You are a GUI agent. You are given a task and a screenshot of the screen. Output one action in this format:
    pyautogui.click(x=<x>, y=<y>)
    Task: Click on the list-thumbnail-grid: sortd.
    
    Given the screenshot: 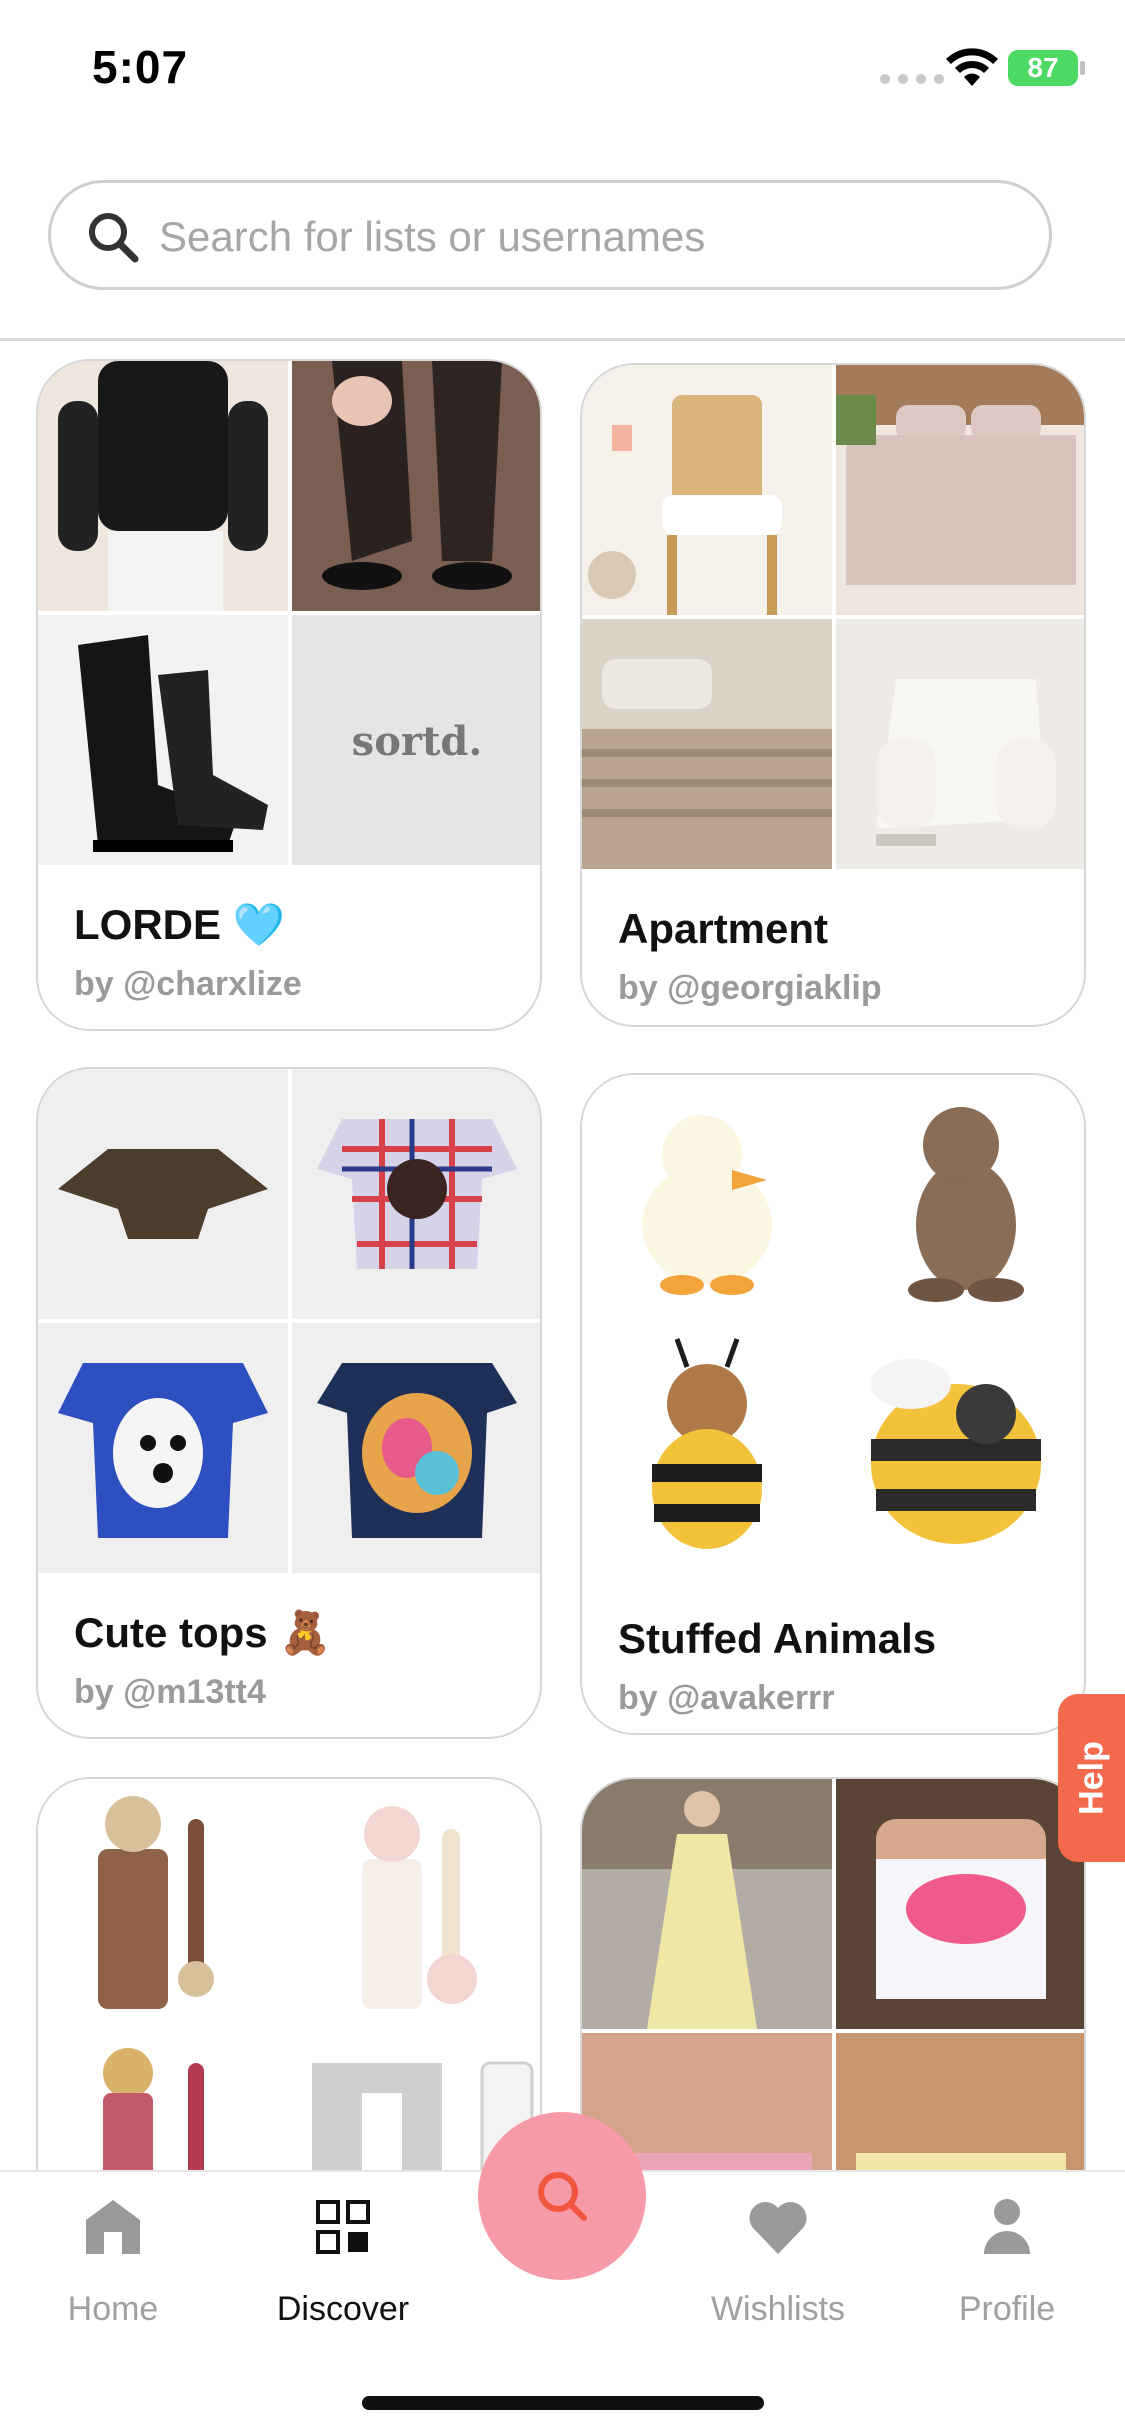 What is the action you would take?
    pyautogui.click(x=289, y=613)
    